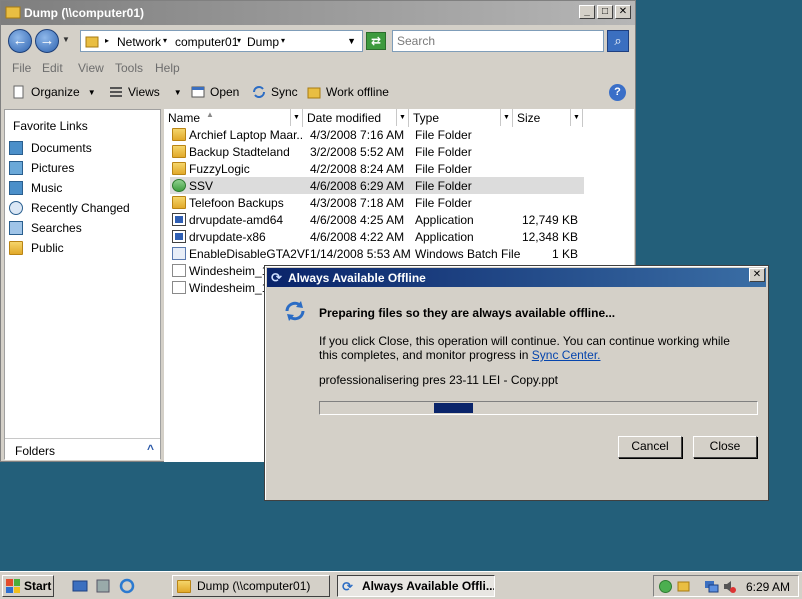 The height and width of the screenshot is (599, 802). Describe the element at coordinates (249, 254) in the screenshot. I see `file-name: EnableDisableGTA2VPN` at that location.